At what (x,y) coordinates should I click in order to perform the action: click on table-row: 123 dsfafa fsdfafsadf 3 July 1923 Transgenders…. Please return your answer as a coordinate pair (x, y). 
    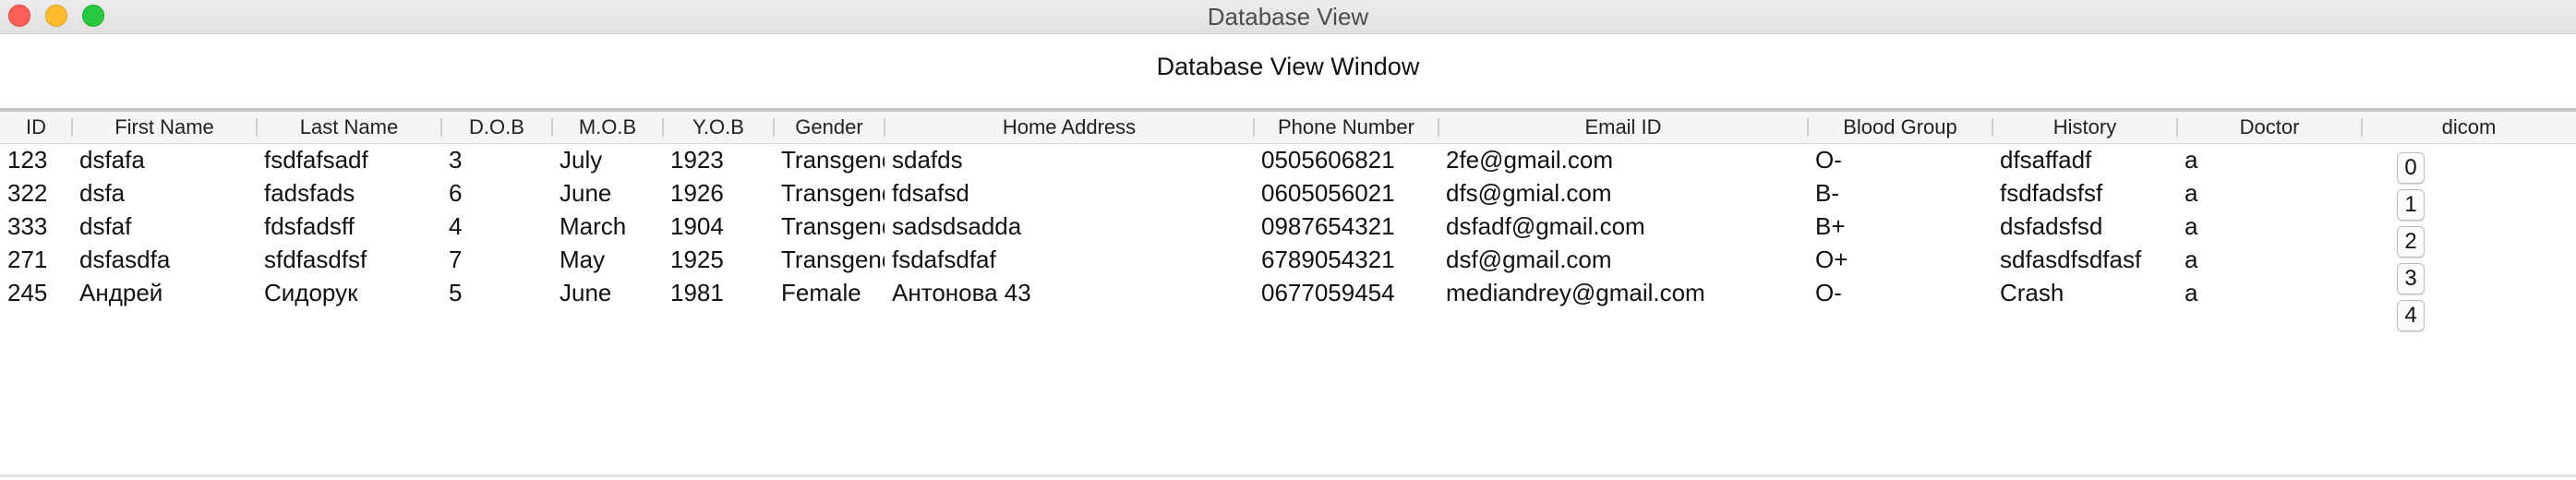
    Looking at the image, I should click on (1288, 159).